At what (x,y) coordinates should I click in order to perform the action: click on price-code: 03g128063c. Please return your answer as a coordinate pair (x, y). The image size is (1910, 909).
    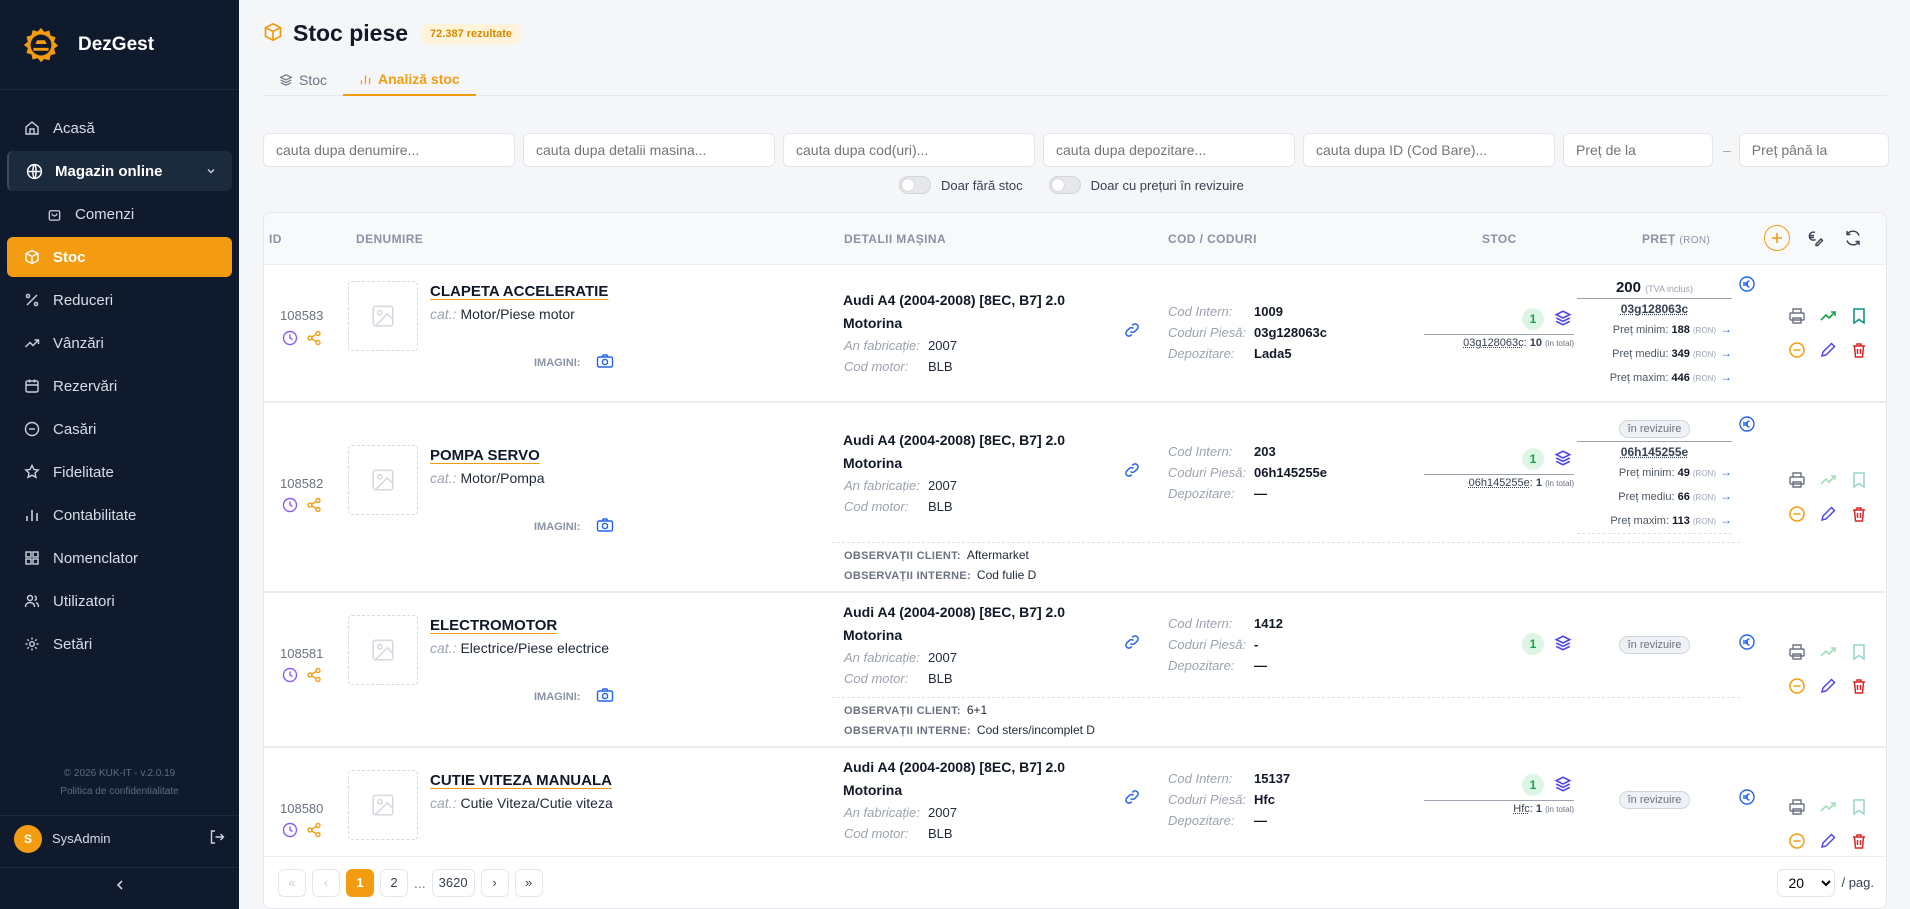
    Looking at the image, I should click on (1654, 309).